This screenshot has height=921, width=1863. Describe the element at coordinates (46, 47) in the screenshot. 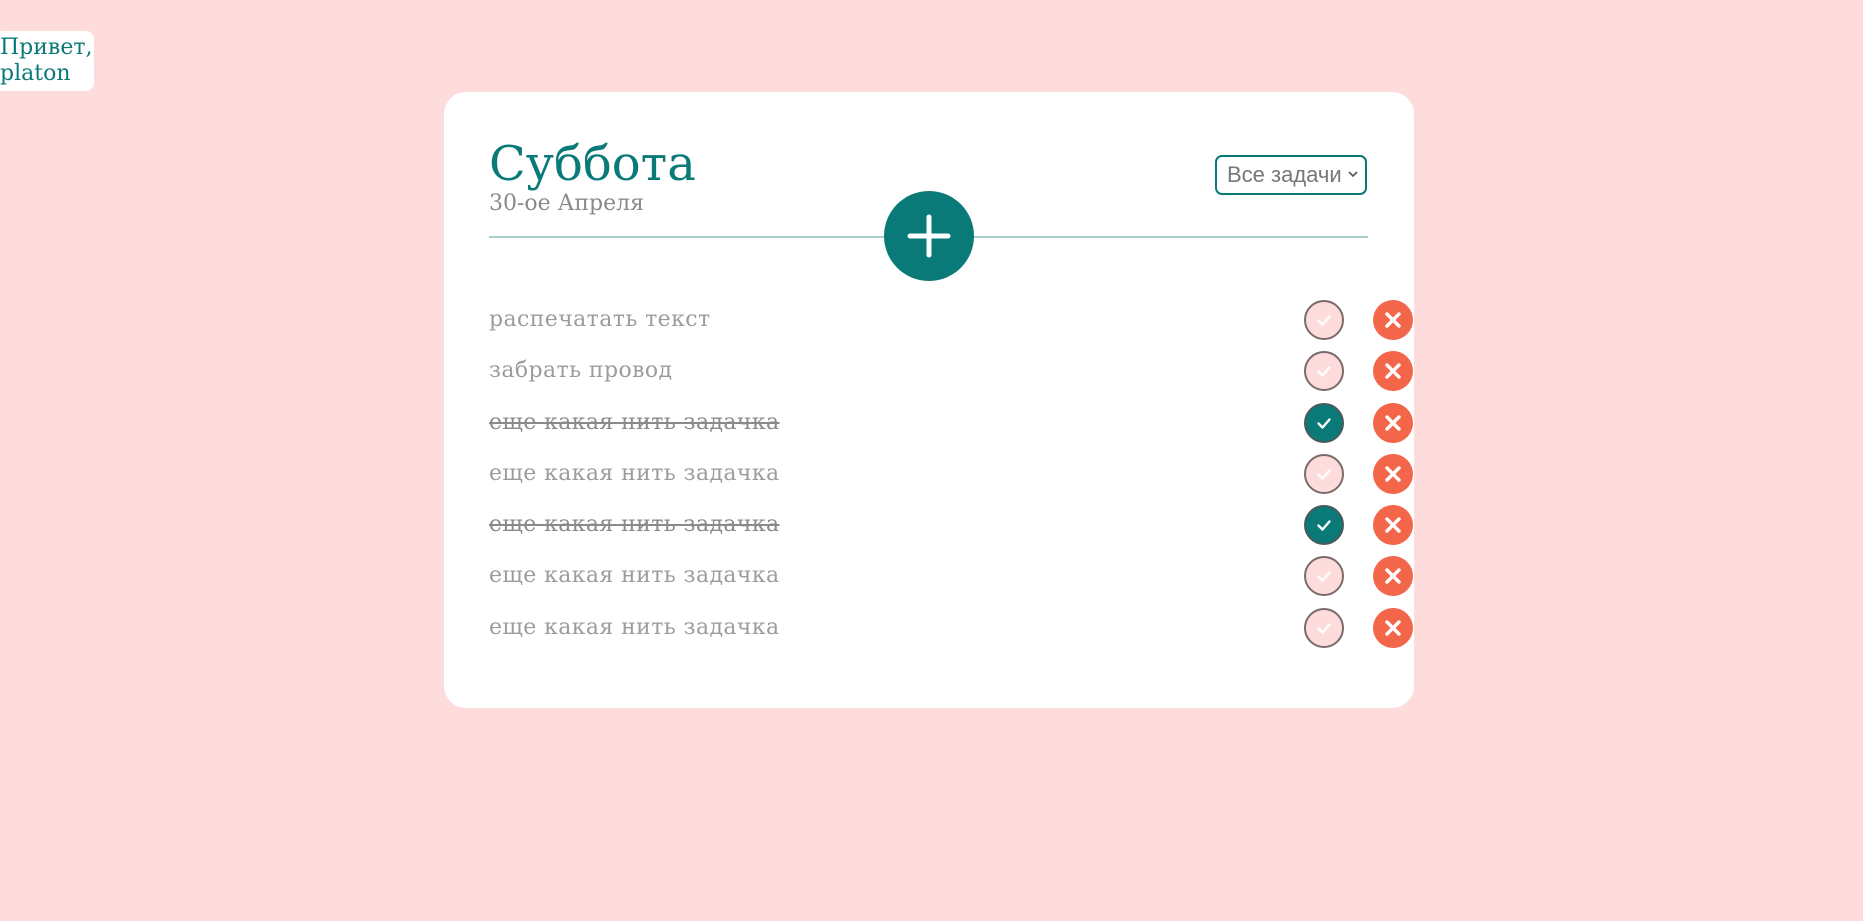

I see `greeting-line: Привет,` at that location.